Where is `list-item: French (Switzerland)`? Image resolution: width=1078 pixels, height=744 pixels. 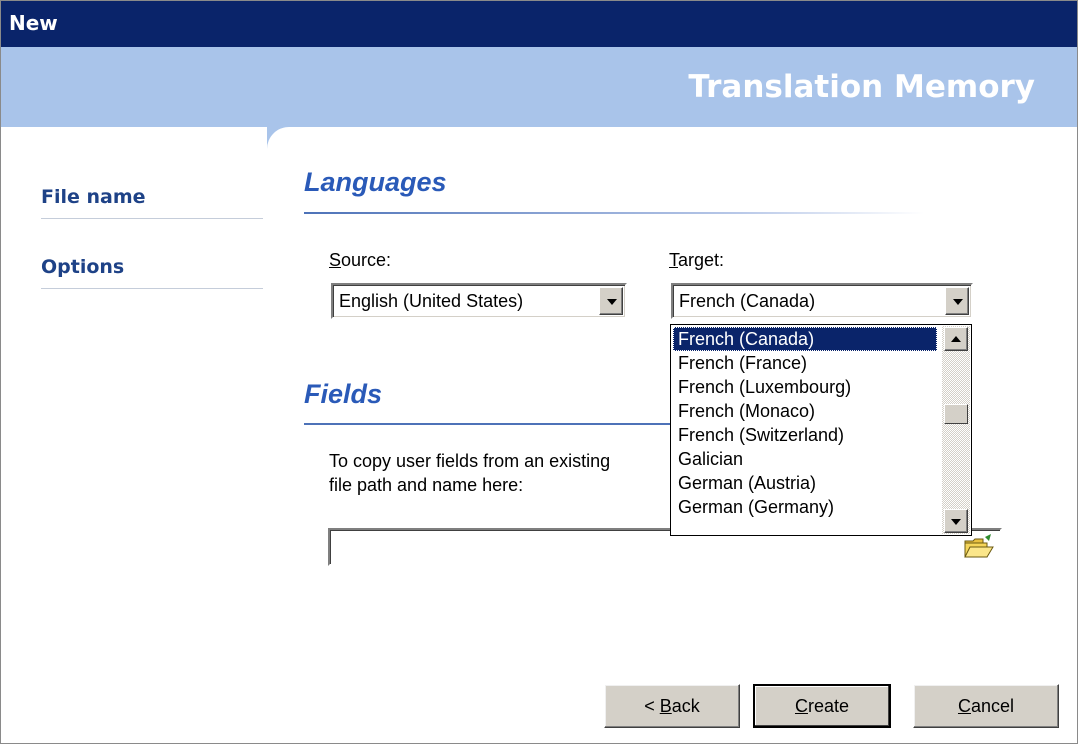
list-item: French (Switzerland) is located at coordinates (805, 435).